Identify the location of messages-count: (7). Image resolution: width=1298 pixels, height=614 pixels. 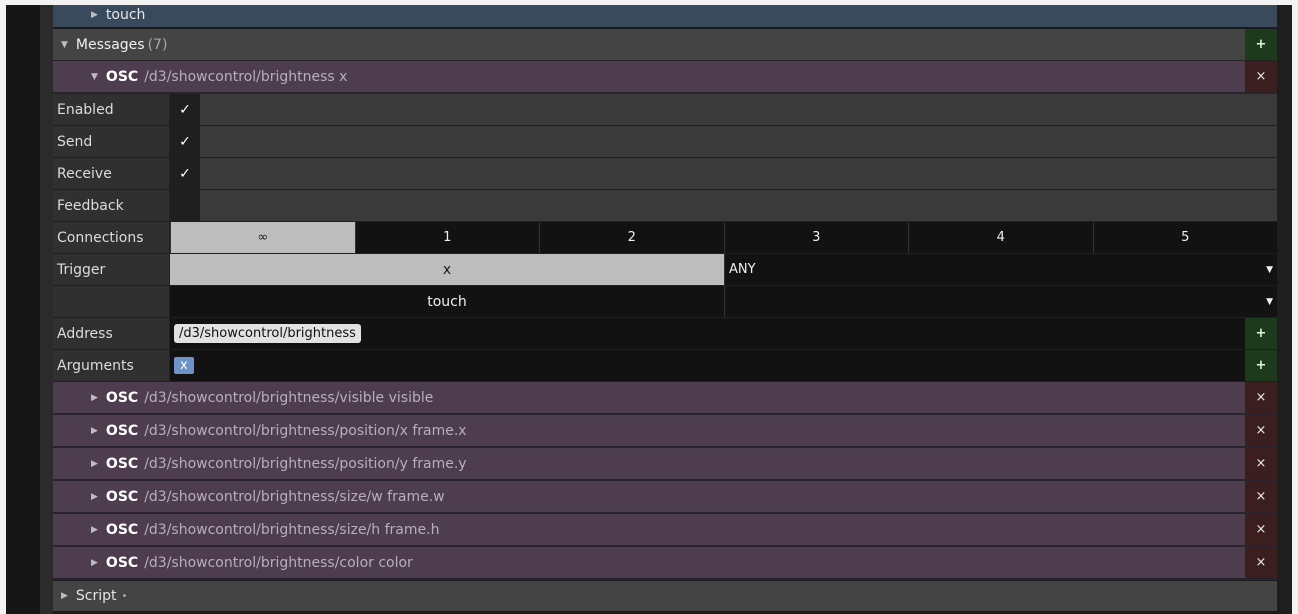
(157, 44).